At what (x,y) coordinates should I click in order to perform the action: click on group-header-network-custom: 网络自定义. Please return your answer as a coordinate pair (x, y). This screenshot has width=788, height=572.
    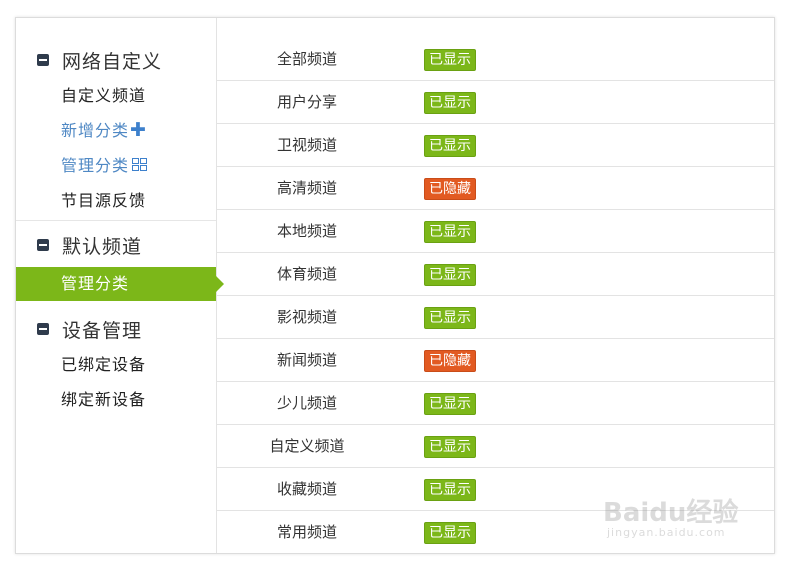
    Looking at the image, I should click on (116, 60).